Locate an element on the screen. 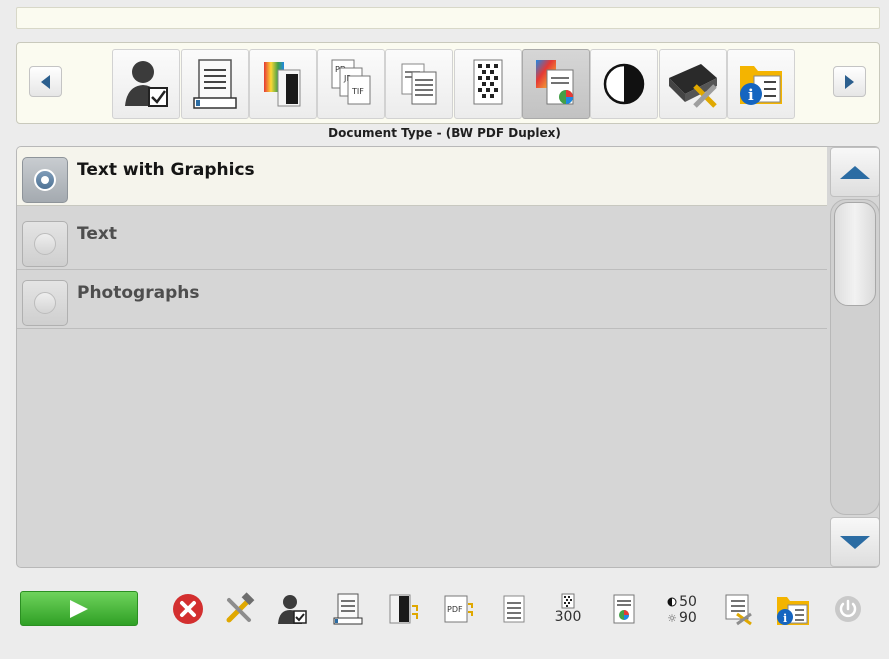 Image resolution: width=889 pixels, height=659 pixels. document-type-button is located at coordinates (623, 609).